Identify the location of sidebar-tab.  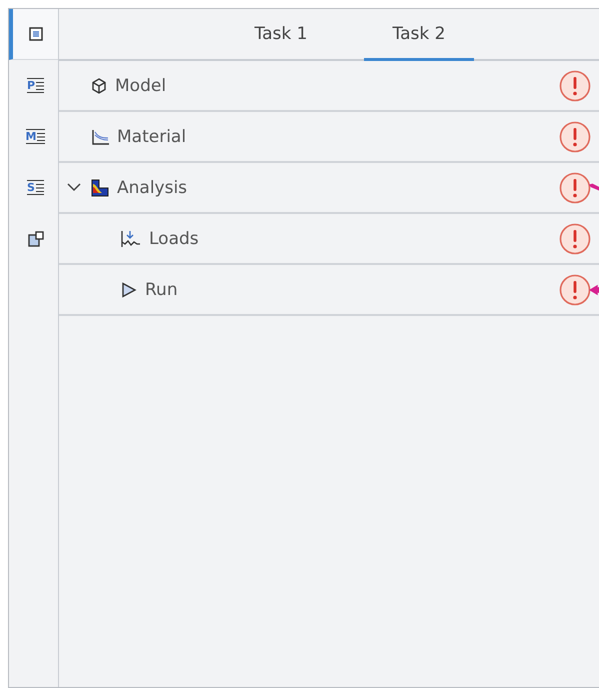
(33, 34).